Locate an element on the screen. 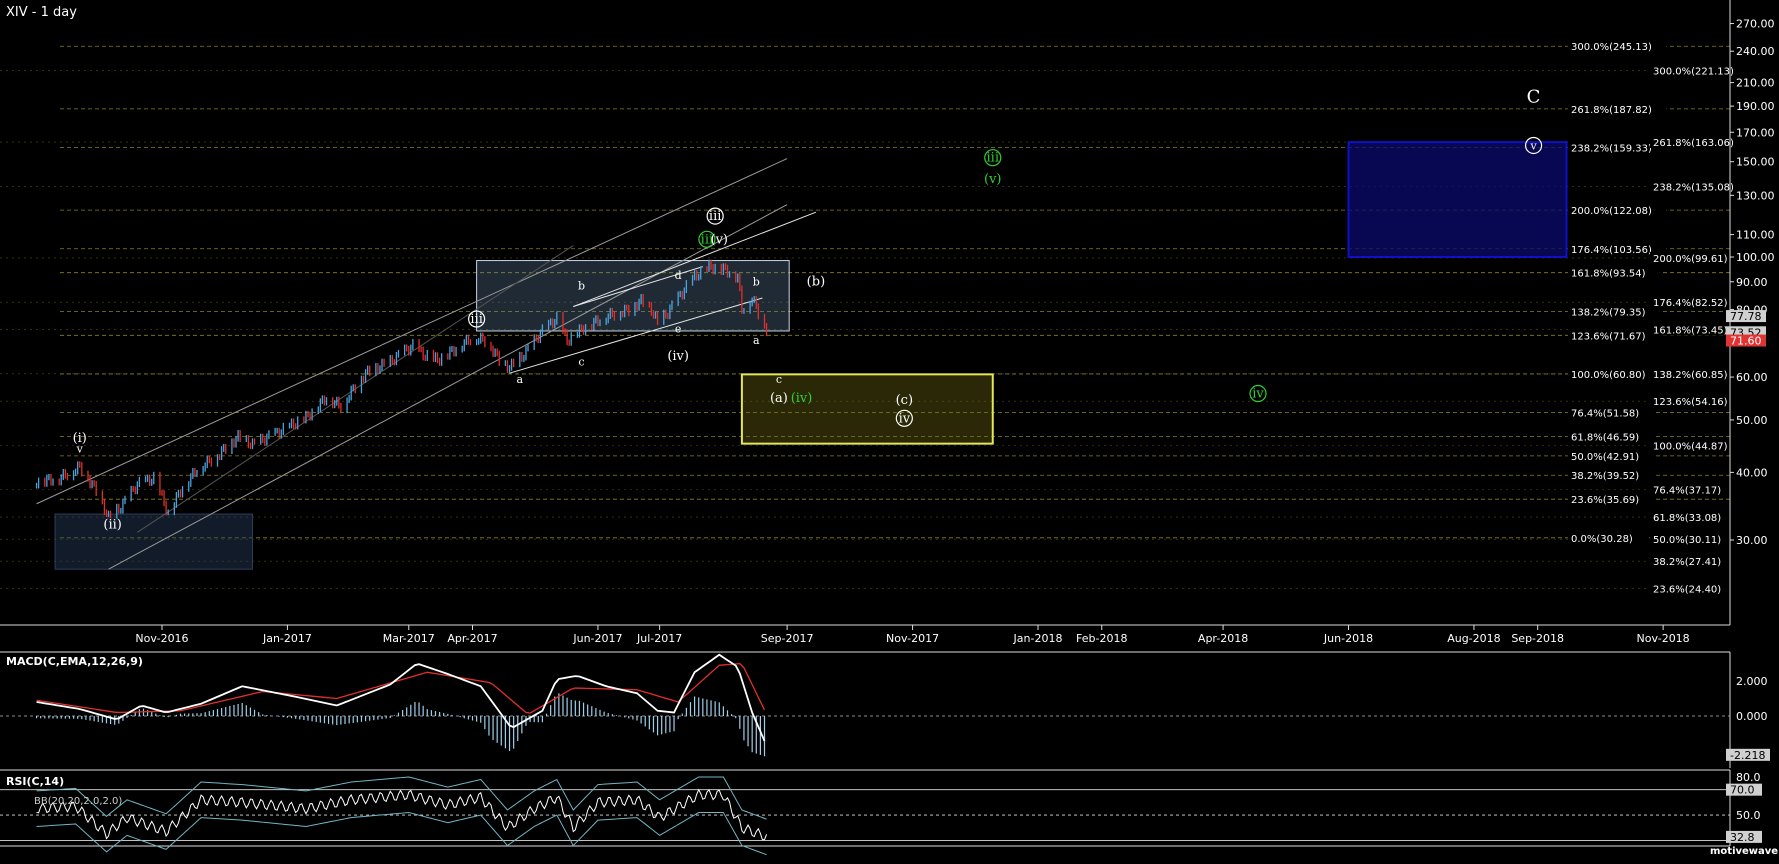 The width and height of the screenshot is (1779, 864). x-tick-label: Nov-2018 is located at coordinates (1663, 638).